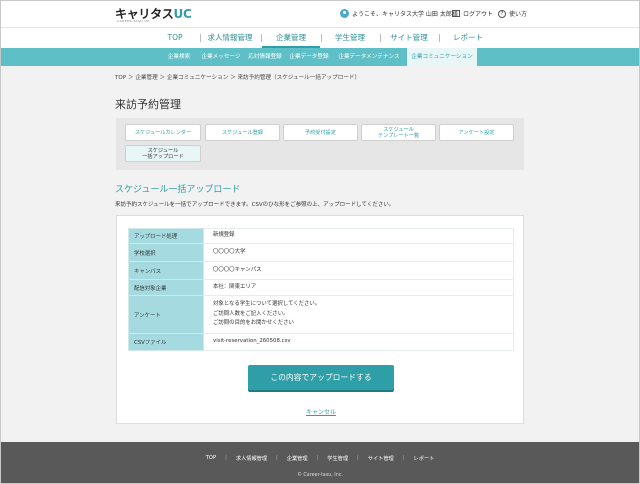 This screenshot has width=640, height=484. What do you see at coordinates (163, 153) in the screenshot?
I see `tab-bulk-upload: スケジュール 一括アップロード` at bounding box center [163, 153].